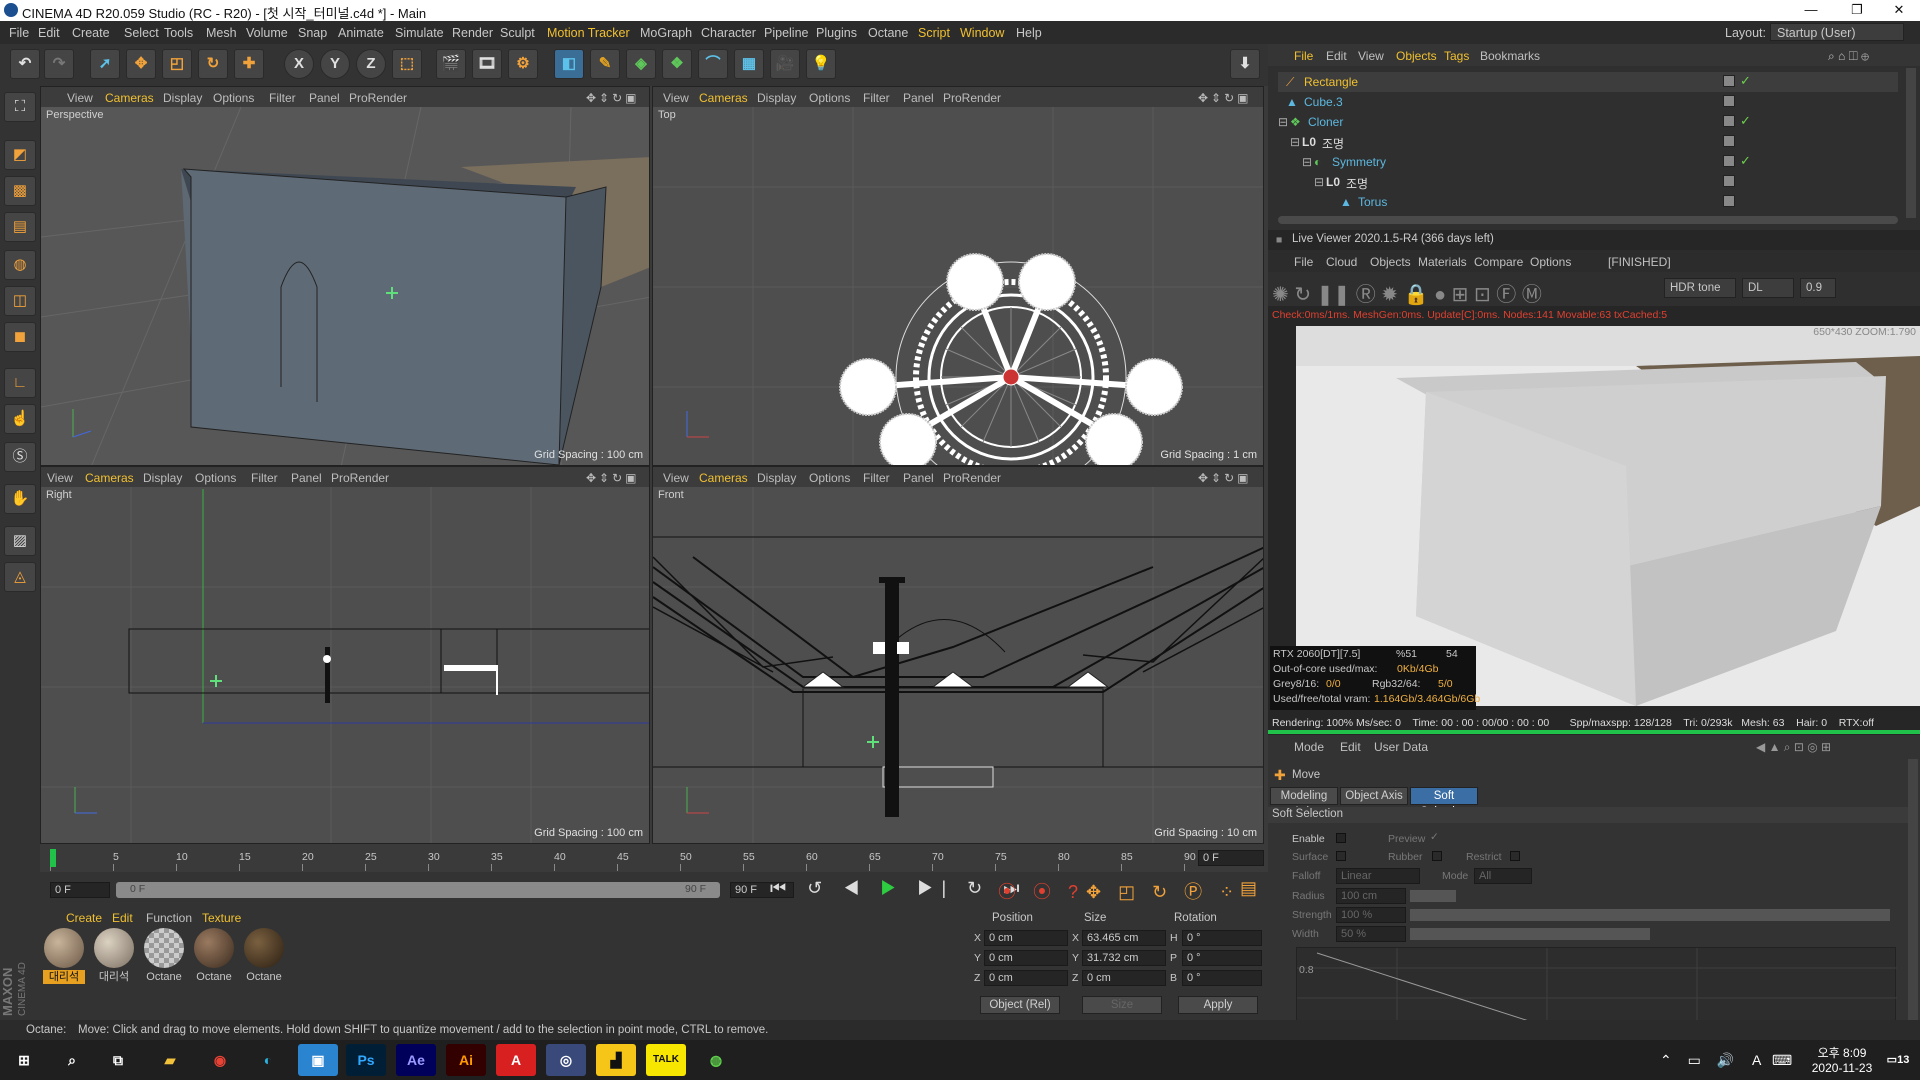  Describe the element at coordinates (1350, 747) in the screenshot. I see `attr-menu-edit: Edit` at that location.